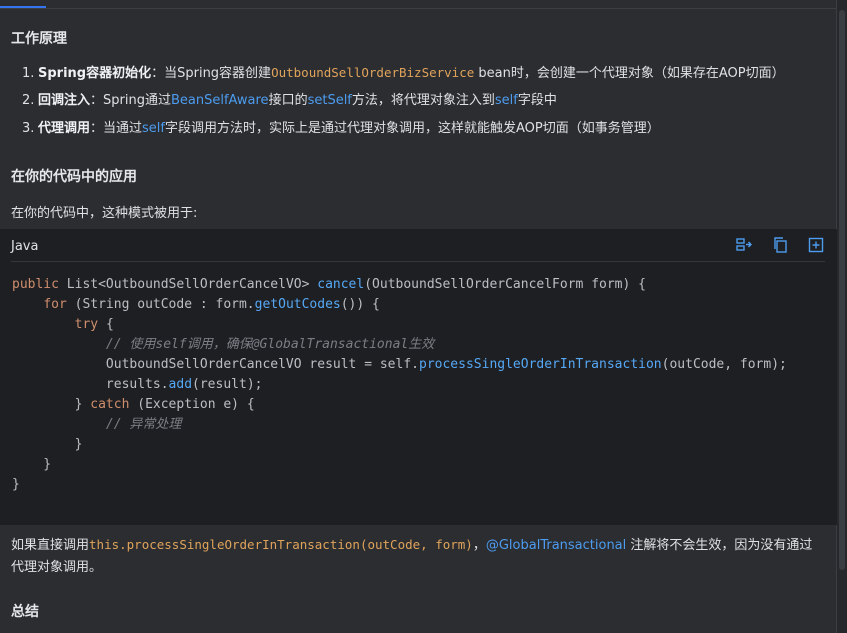 This screenshot has width=847, height=633. I want to click on code-token: for, so click(59, 304).